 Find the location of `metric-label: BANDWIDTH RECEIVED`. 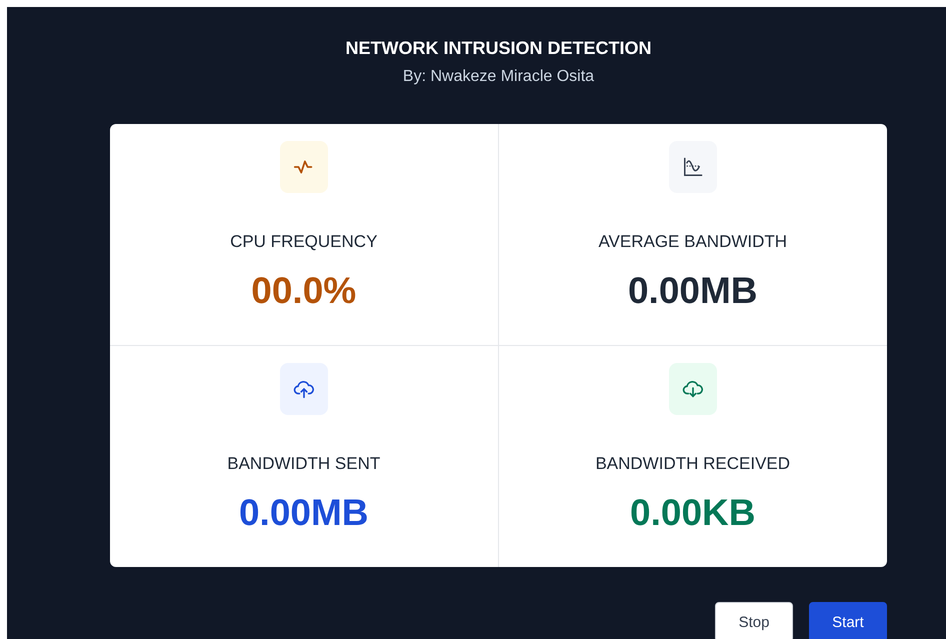

metric-label: BANDWIDTH RECEIVED is located at coordinates (692, 464).